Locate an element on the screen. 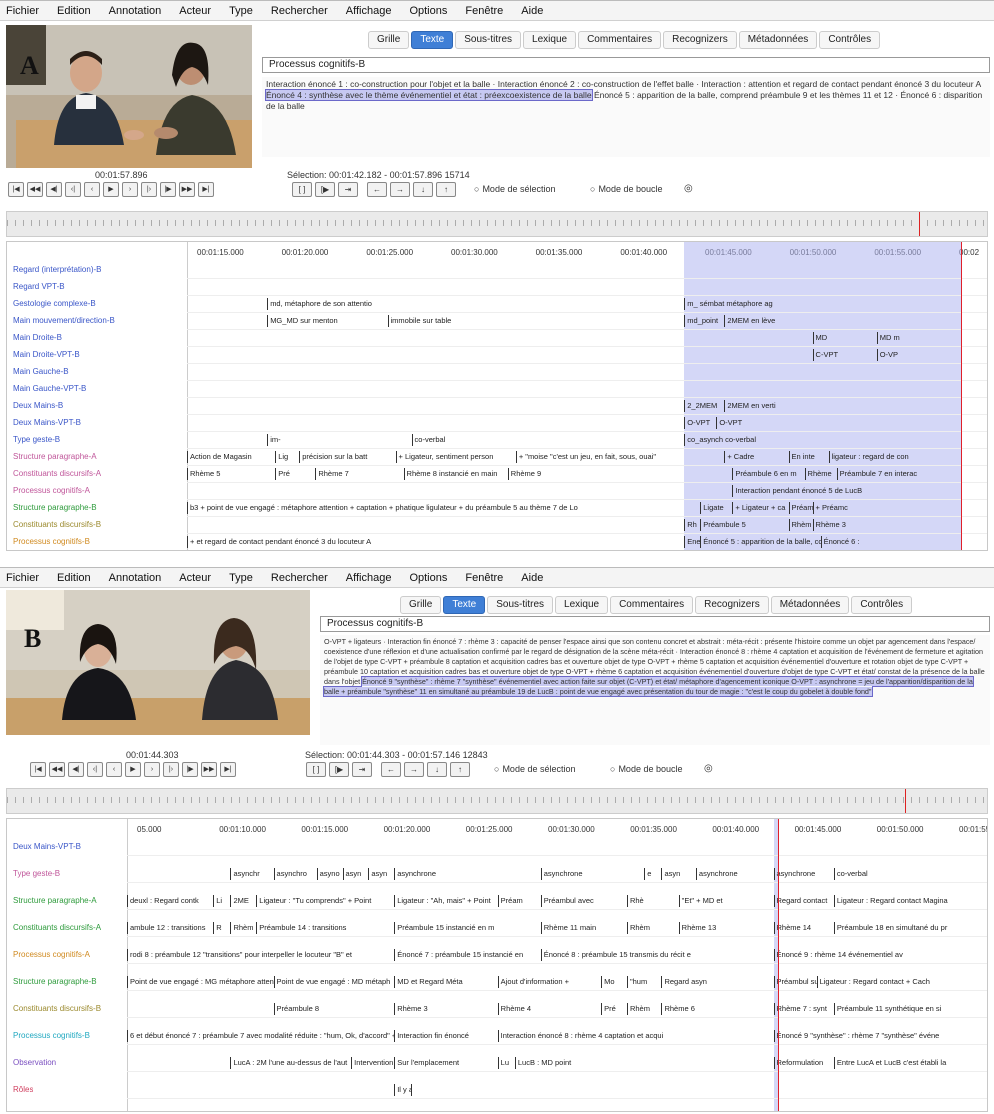 The width and height of the screenshot is (994, 1114). annotation: Rhème 9 is located at coordinates (620, 474).